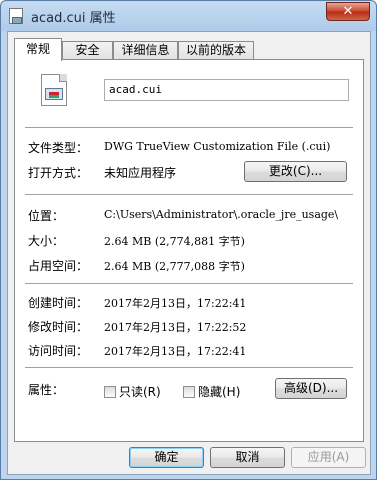 Image resolution: width=377 pixels, height=480 pixels. Describe the element at coordinates (58, 327) in the screenshot. I see `modified-label: 修改时间：` at that location.